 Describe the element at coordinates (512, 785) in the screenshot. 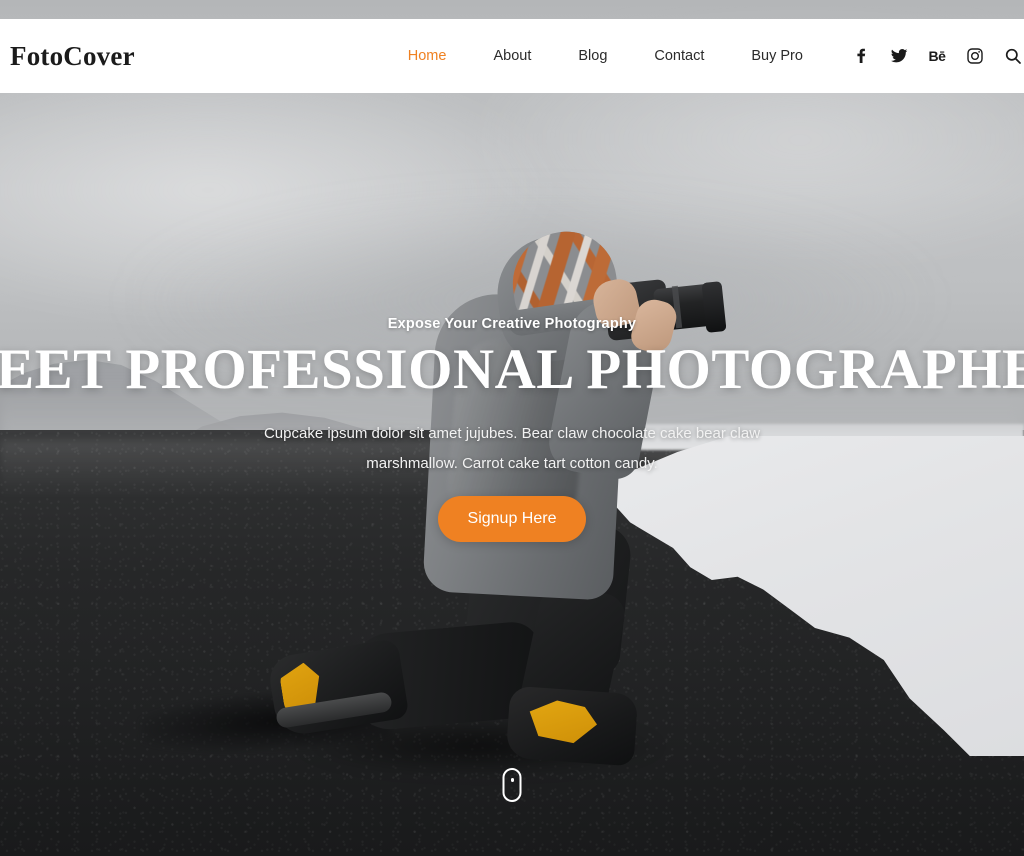

I see `scroll-down-indicator` at that location.